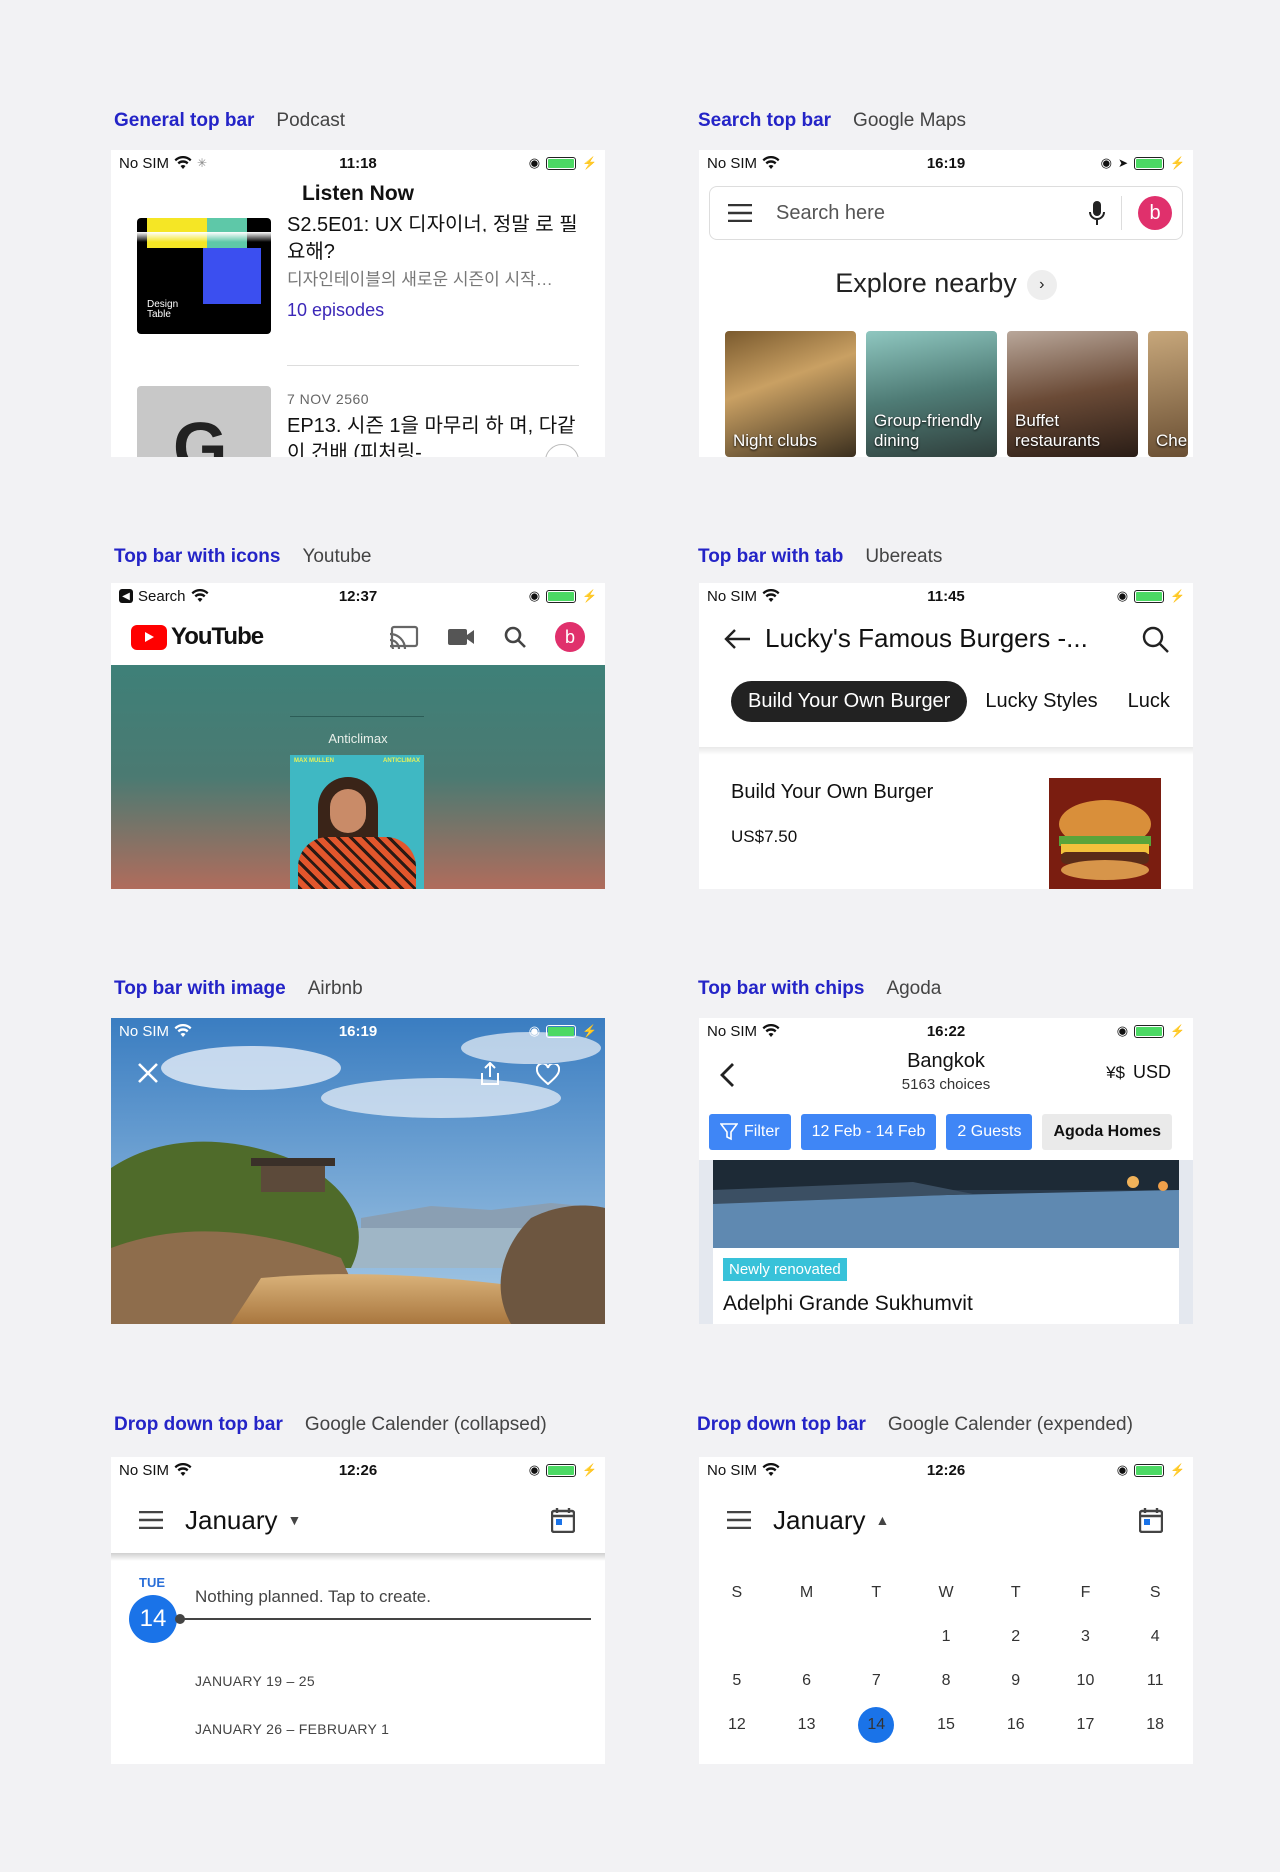  Describe the element at coordinates (1041, 284) in the screenshot. I see `chevron-right-icon: ›` at that location.